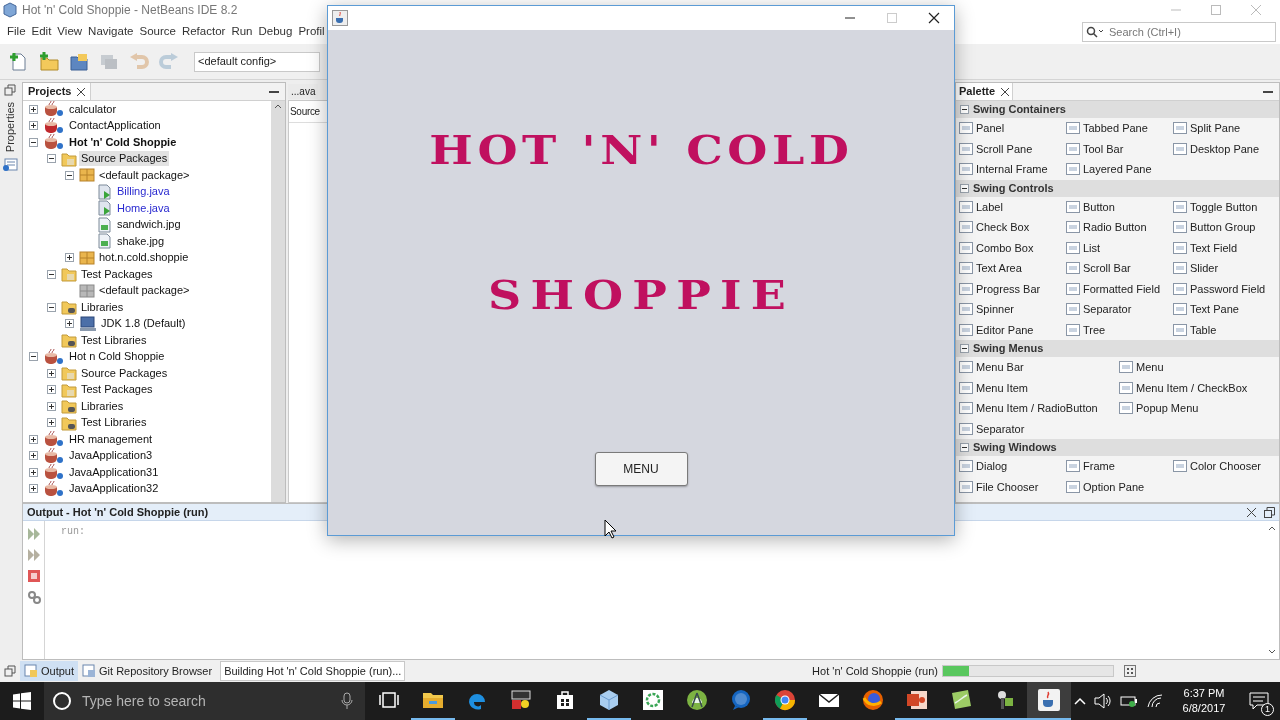 Image resolution: width=1280 pixels, height=720 pixels. I want to click on component-entry: Combo Box, so click(1012, 247).